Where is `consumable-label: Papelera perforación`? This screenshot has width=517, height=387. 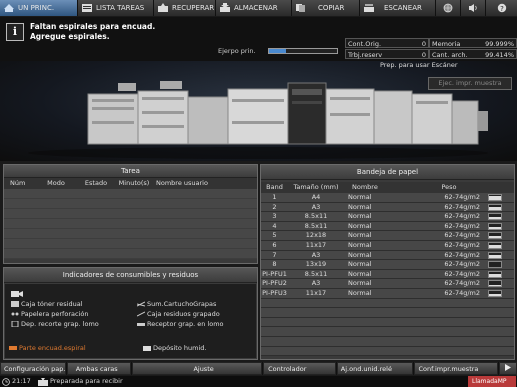
consumable-label: Papelera perforación is located at coordinates (55, 314).